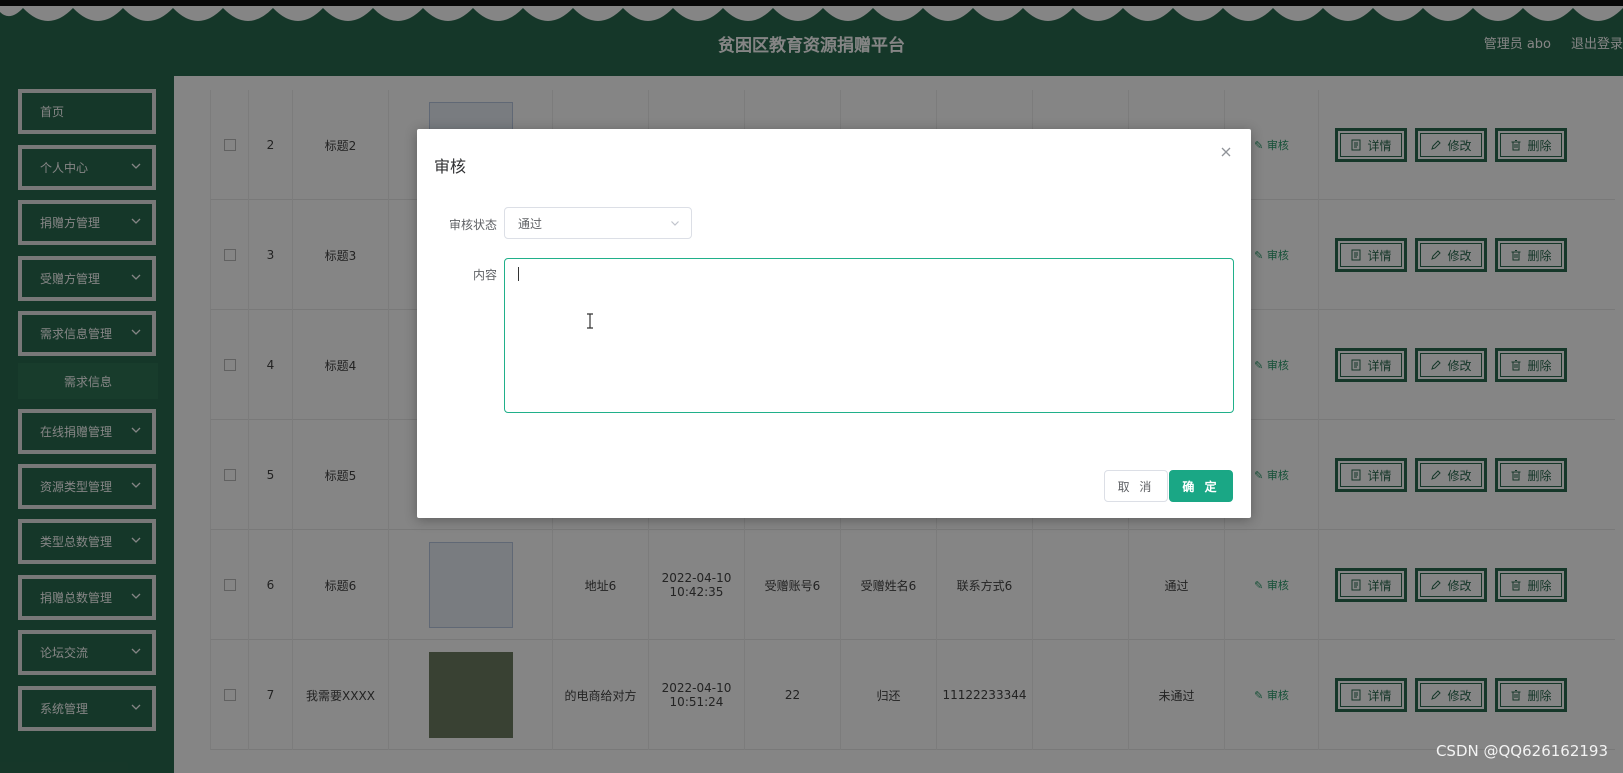 This screenshot has width=1623, height=773. Describe the element at coordinates (484, 275) in the screenshot. I see `content-label: 内容` at that location.